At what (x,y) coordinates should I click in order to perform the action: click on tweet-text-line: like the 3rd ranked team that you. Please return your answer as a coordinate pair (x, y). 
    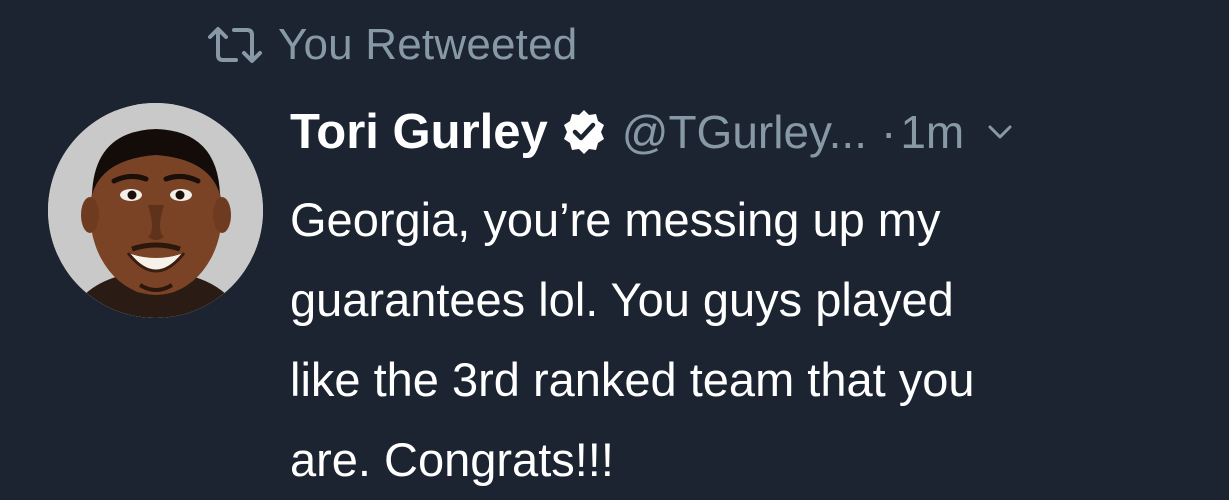
    Looking at the image, I should click on (632, 379).